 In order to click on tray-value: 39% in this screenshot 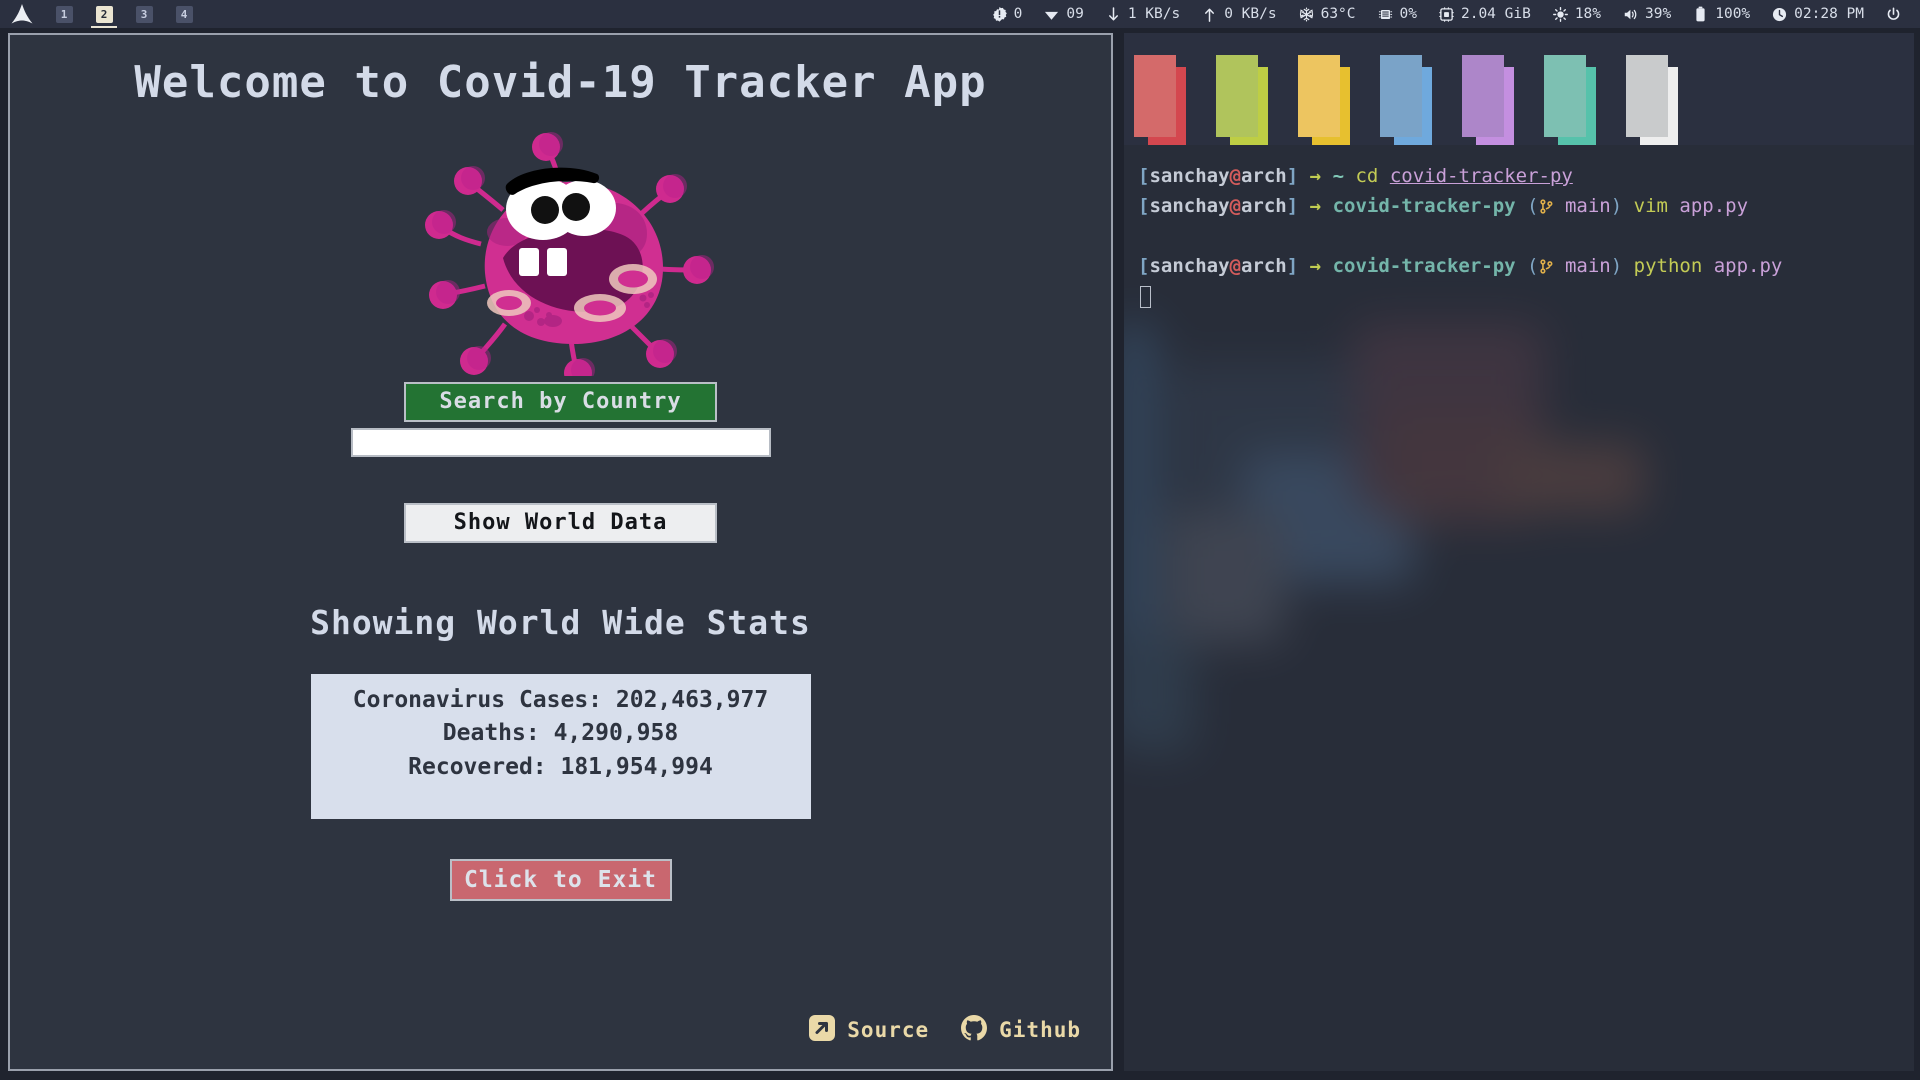, I will do `click(1658, 14)`.